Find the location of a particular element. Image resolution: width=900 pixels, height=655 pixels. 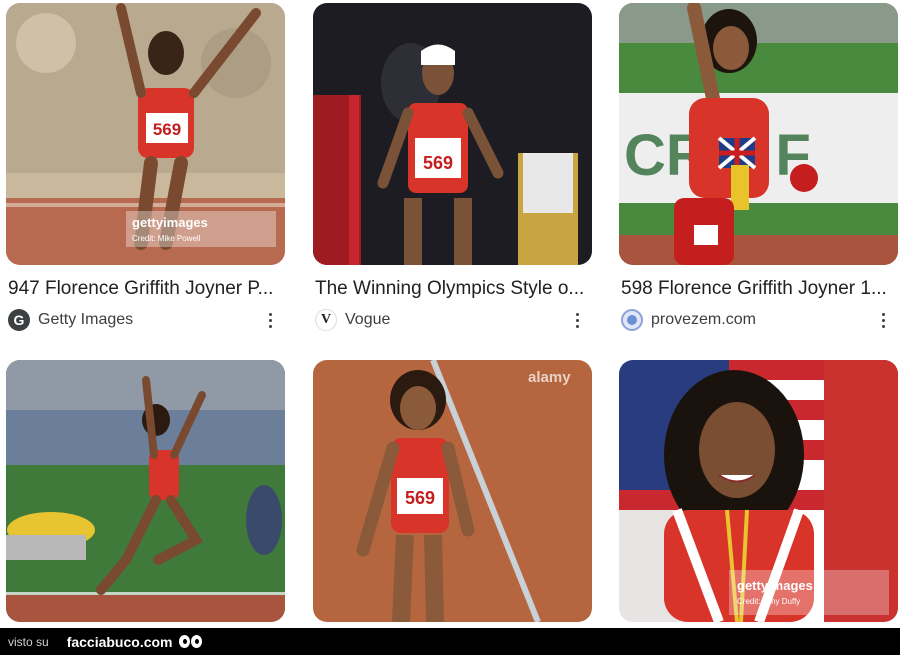

result-source-row: V Vogue is located at coordinates (452, 320).